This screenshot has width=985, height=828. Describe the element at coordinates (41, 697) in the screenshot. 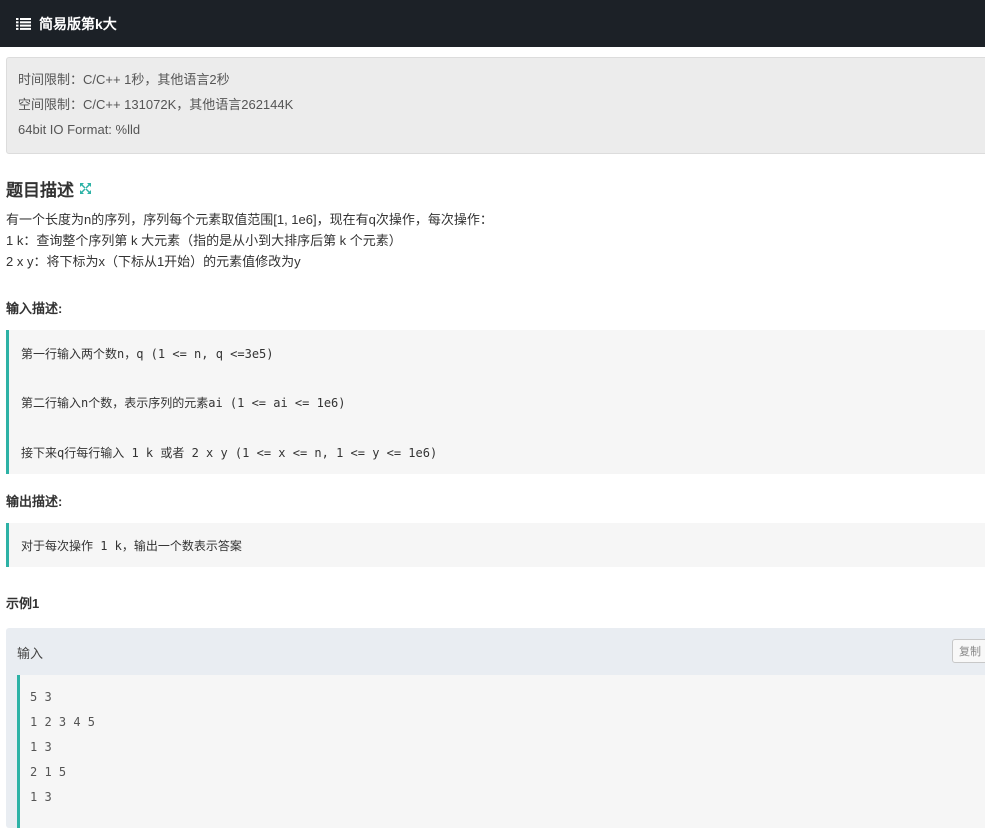

I see `example-line: 5 3` at that location.